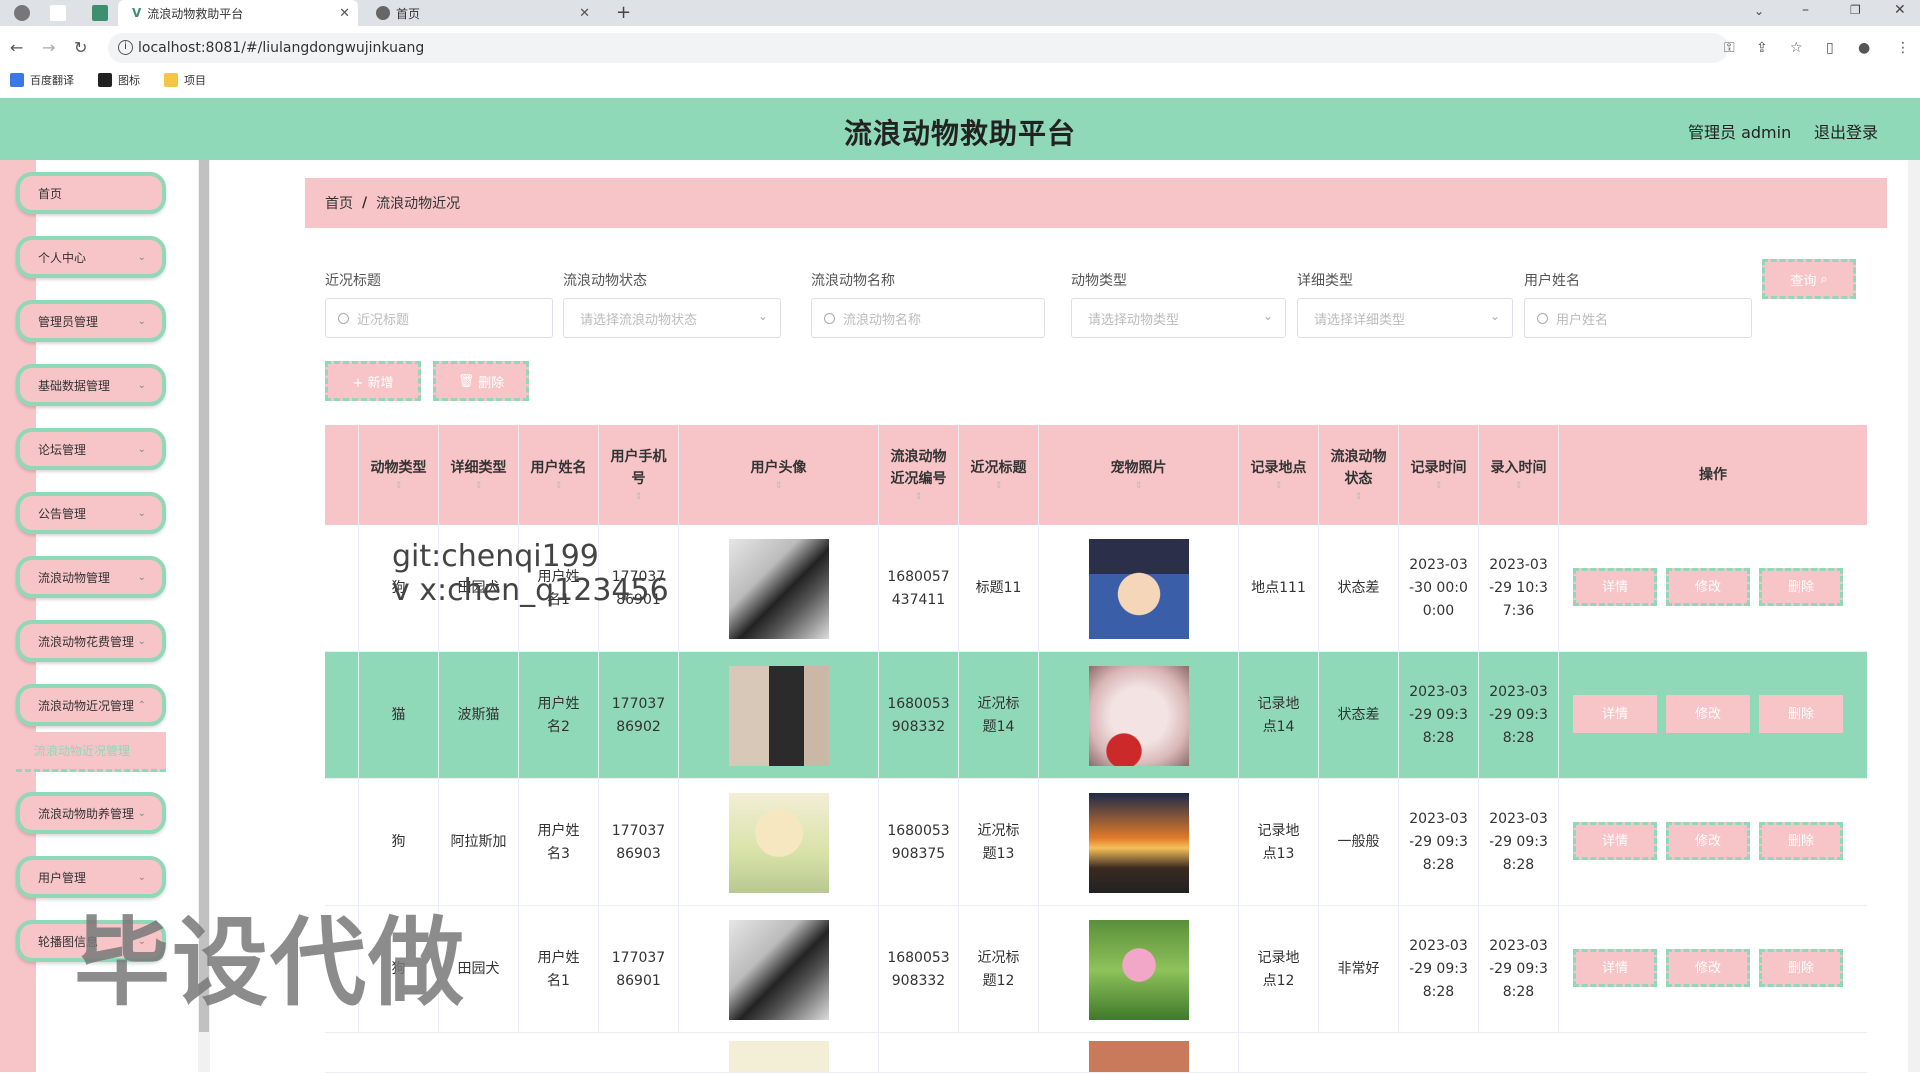 Image resolution: width=1920 pixels, height=1073 pixels. I want to click on delete-button: 🗑 删除, so click(481, 381).